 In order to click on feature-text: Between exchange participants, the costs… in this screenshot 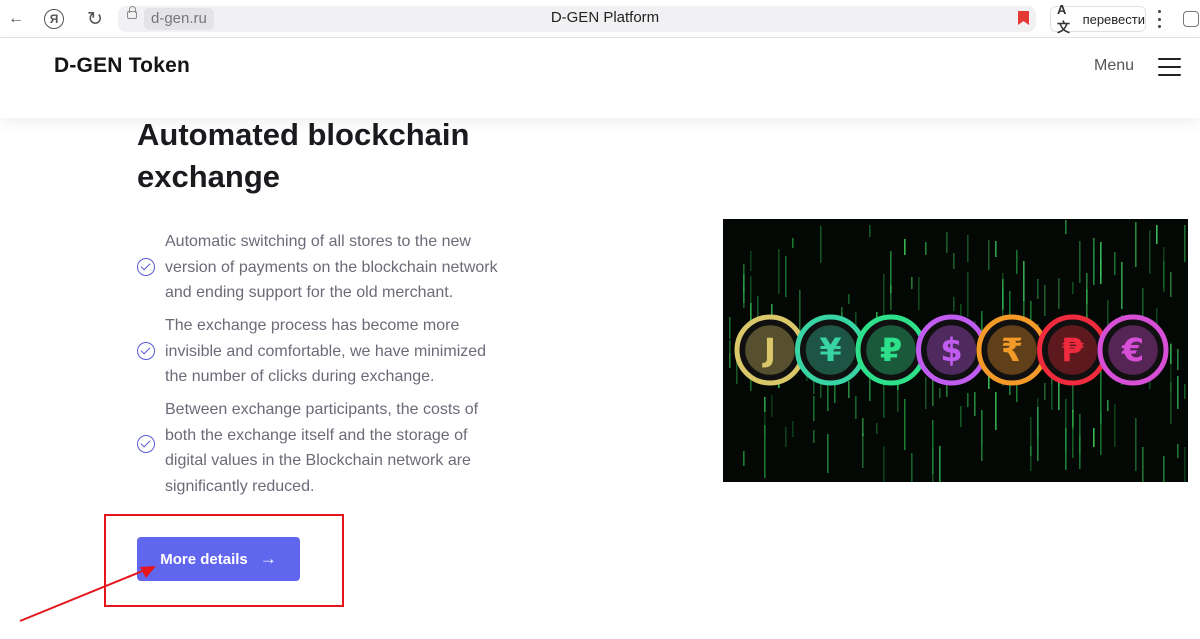, I will do `click(322, 448)`.